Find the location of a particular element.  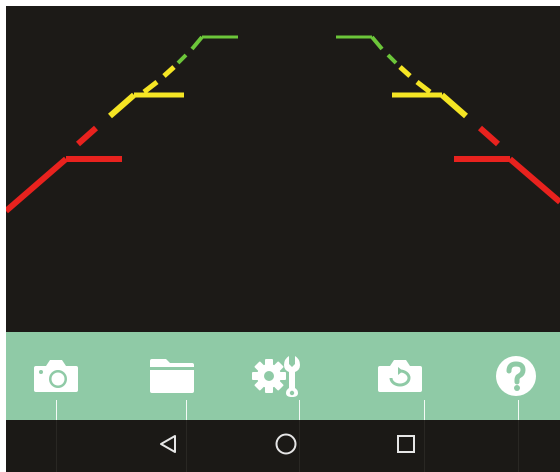

nav-recents-button is located at coordinates (406, 446).